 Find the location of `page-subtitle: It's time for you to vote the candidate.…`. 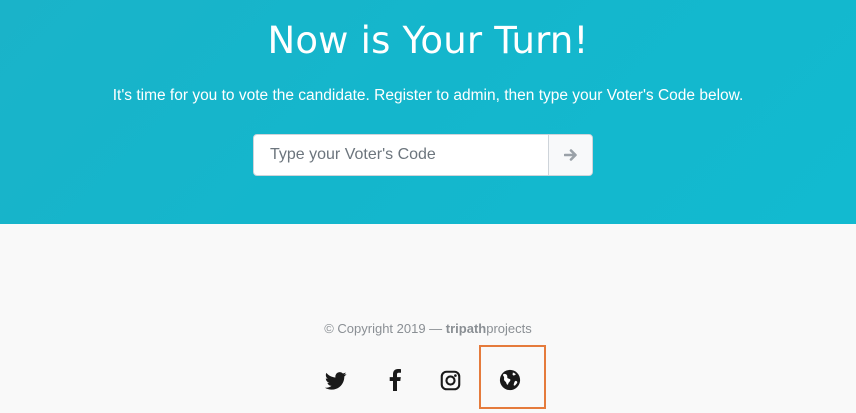

page-subtitle: It's time for you to vote the candidate.… is located at coordinates (428, 95).